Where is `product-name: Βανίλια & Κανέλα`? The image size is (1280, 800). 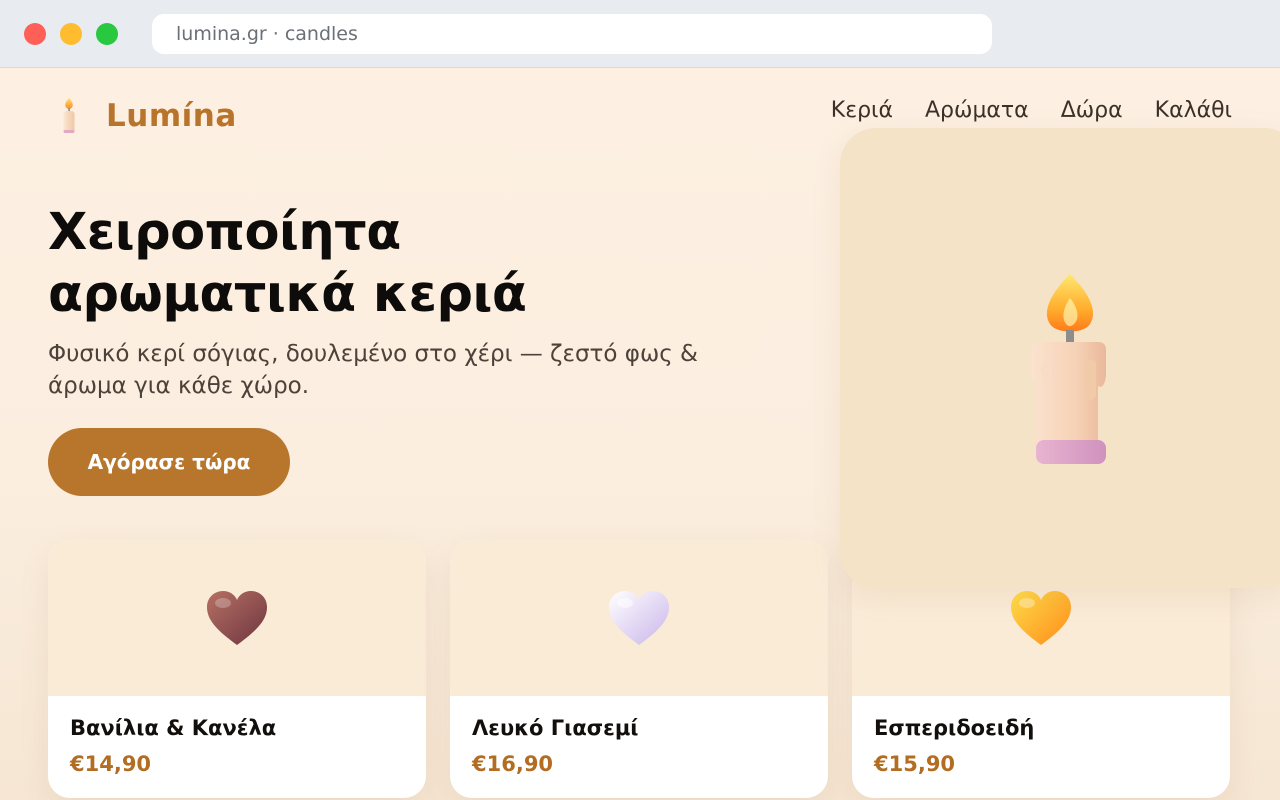 product-name: Βανίλια & Κανέλα is located at coordinates (173, 728).